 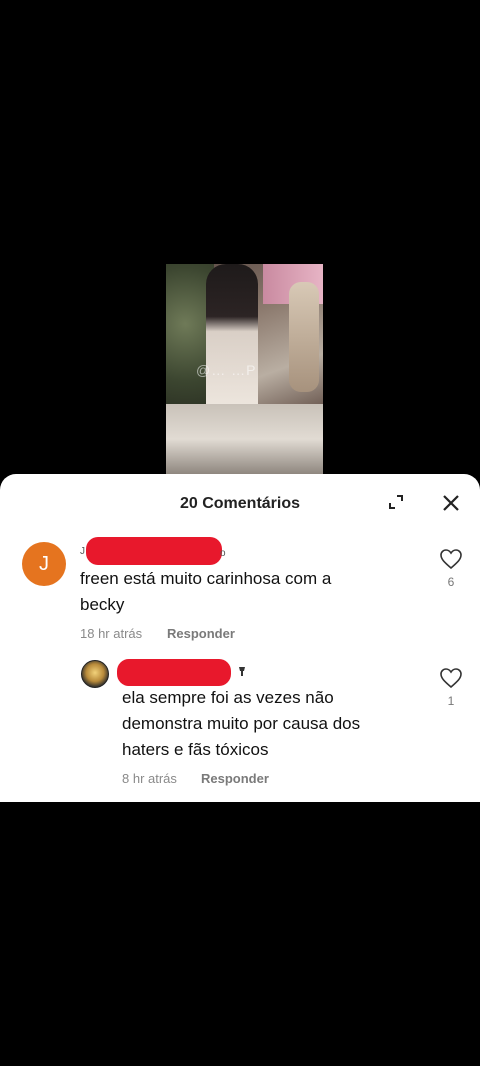 What do you see at coordinates (304, 337) in the screenshot?
I see `crowd-image` at bounding box center [304, 337].